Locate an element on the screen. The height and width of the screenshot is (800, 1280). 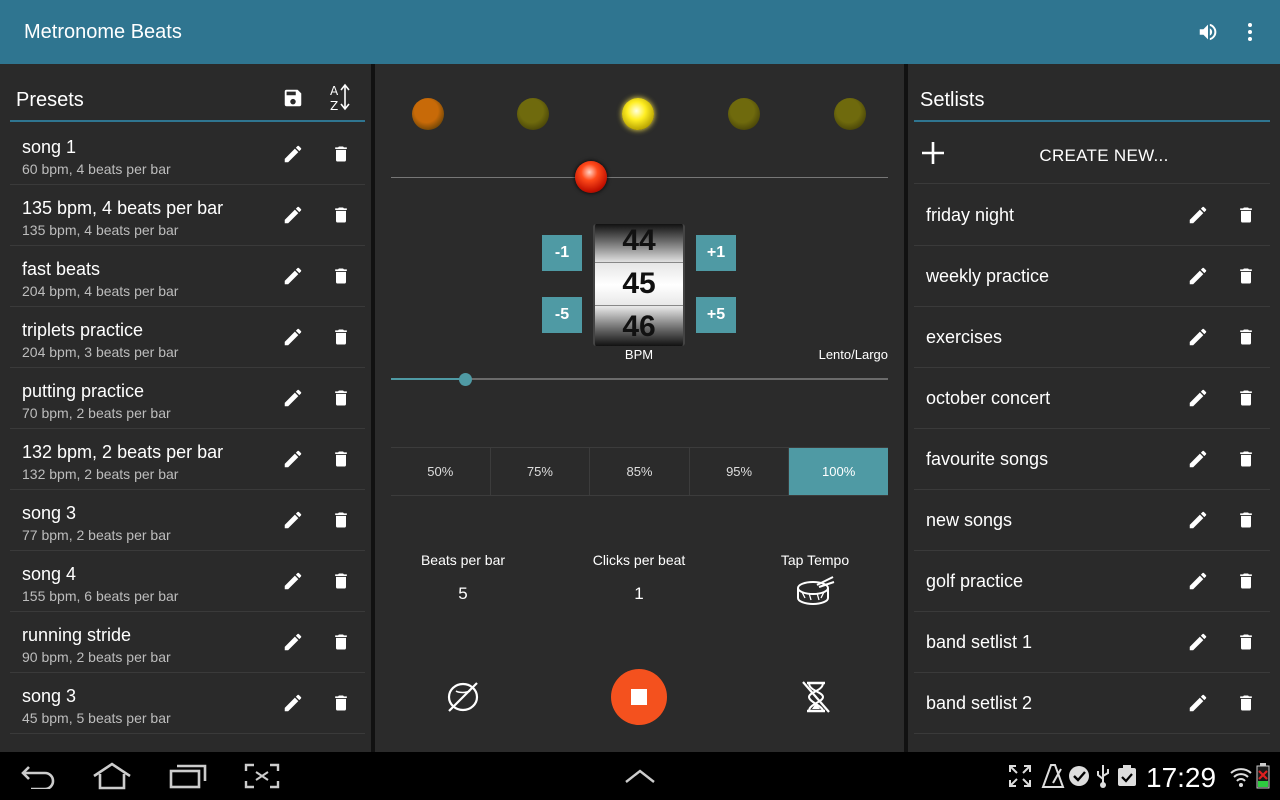
preset-item: putting practice 70 bpm, 2 beats per bar is located at coordinates (187, 398).